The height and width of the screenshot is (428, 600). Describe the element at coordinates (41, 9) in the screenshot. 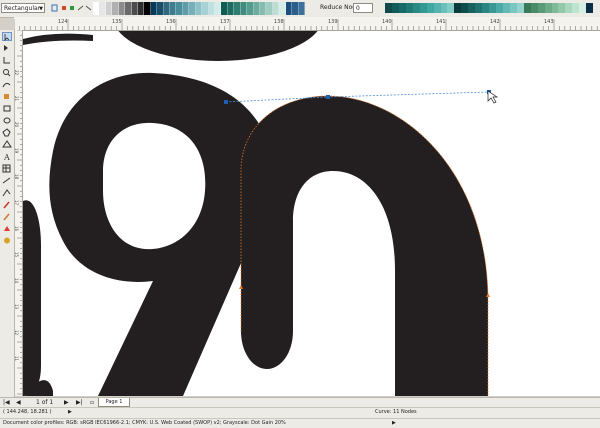

I see `chevron-down-icon: ▼` at that location.